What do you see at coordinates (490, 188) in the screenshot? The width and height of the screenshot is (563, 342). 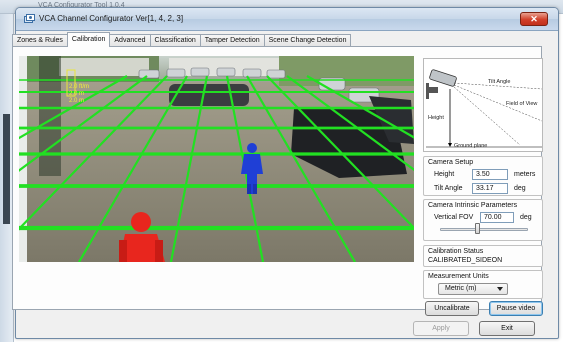 I see `tilt-angle-input: 33.17` at bounding box center [490, 188].